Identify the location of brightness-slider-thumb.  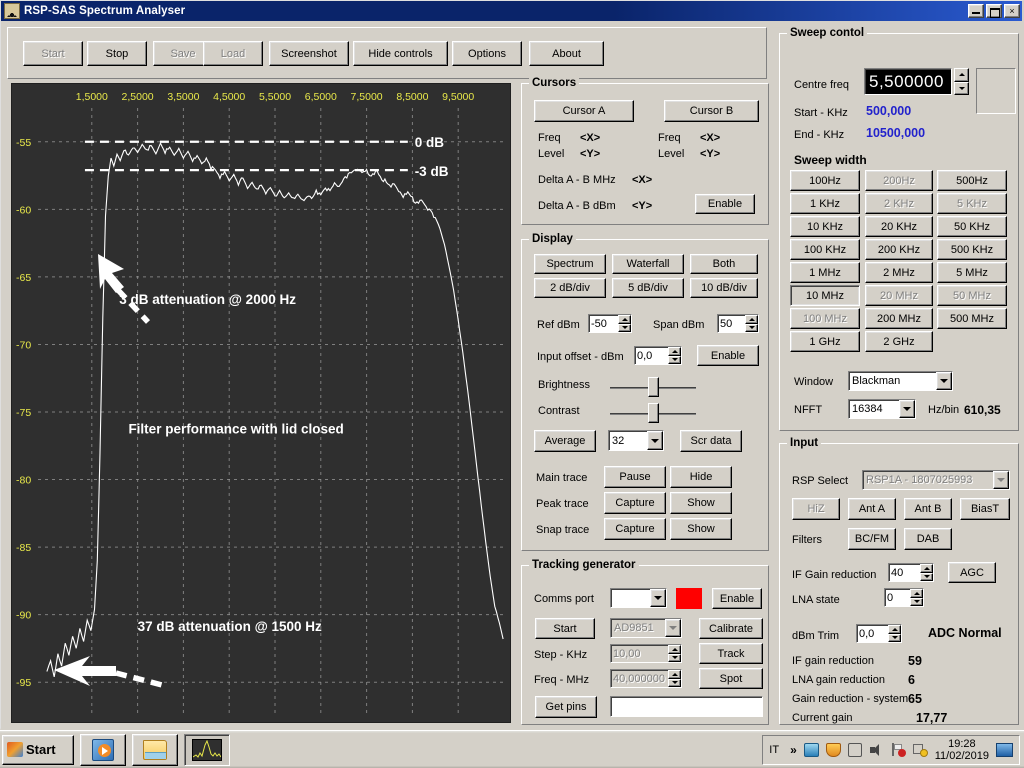
(653, 387).